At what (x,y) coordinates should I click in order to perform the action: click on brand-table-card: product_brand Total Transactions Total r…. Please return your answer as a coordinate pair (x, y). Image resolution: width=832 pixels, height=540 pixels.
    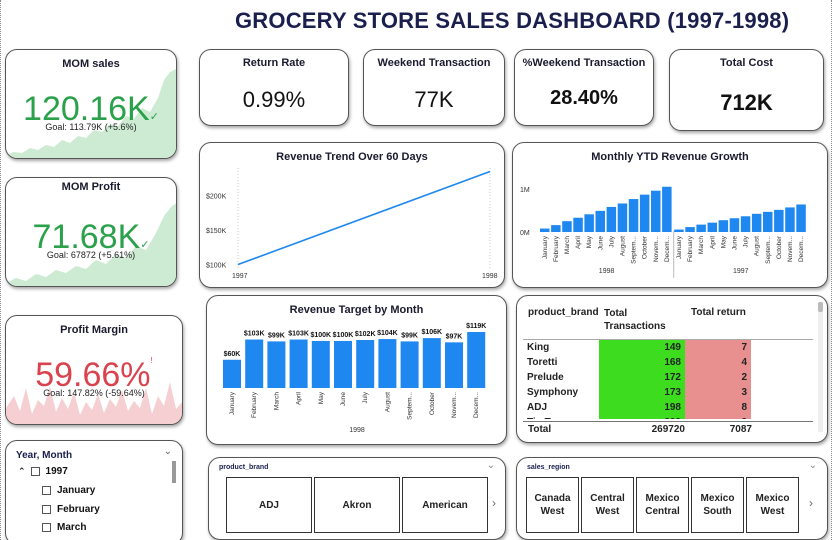
    Looking at the image, I should click on (672, 369).